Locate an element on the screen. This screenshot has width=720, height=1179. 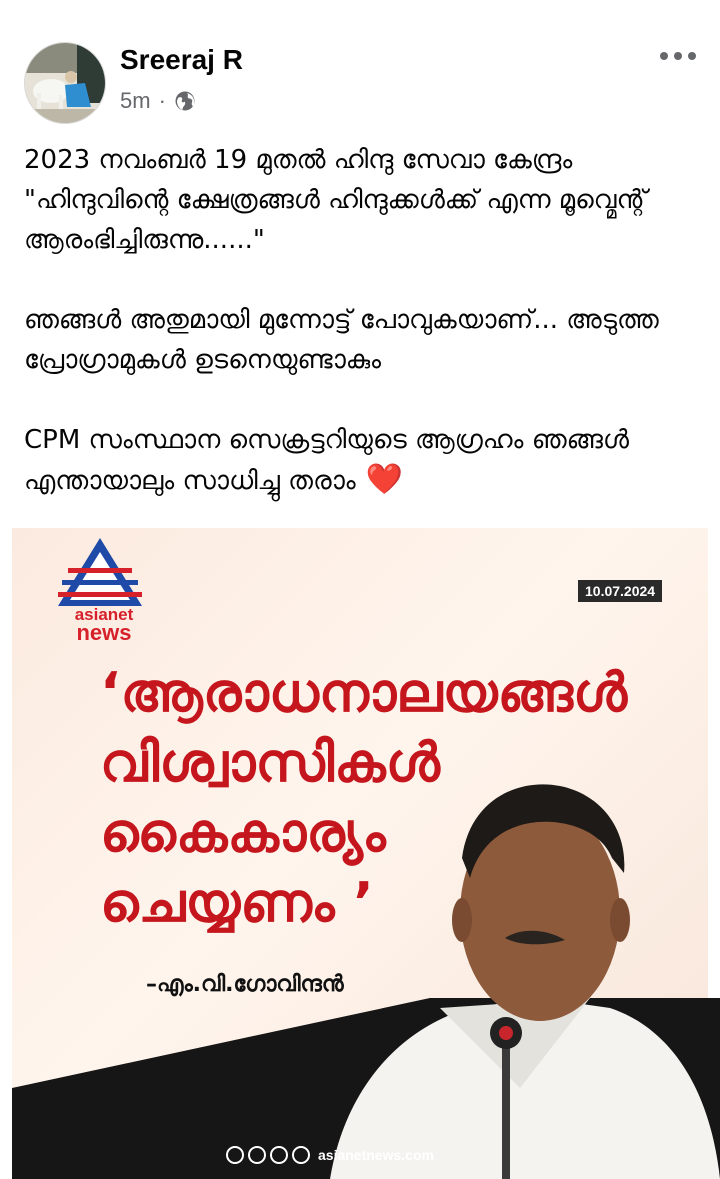
quote-line-3: കൈകാര്യം is located at coordinates (243, 832).